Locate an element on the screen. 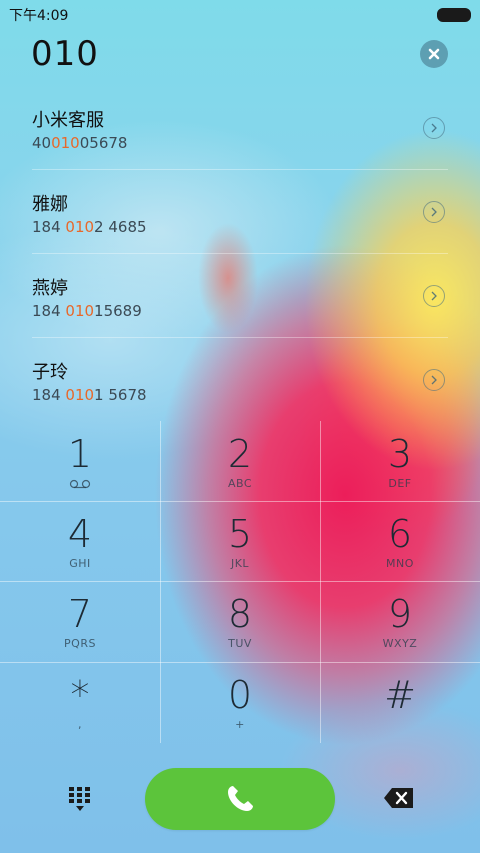  key-letters: + is located at coordinates (240, 724).